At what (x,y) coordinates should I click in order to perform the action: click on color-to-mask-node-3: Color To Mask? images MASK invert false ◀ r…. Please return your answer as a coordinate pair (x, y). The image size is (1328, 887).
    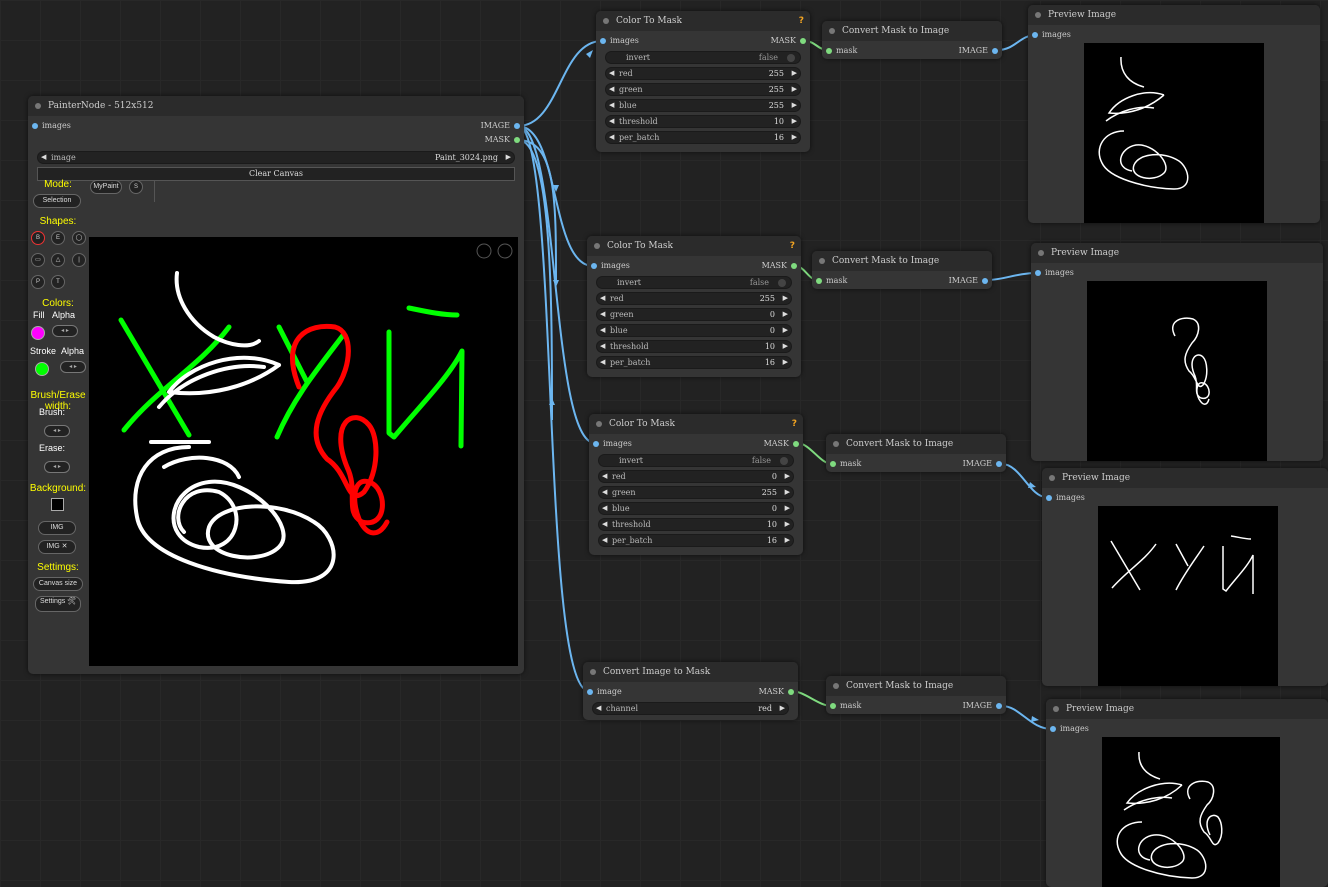
    Looking at the image, I should click on (696, 484).